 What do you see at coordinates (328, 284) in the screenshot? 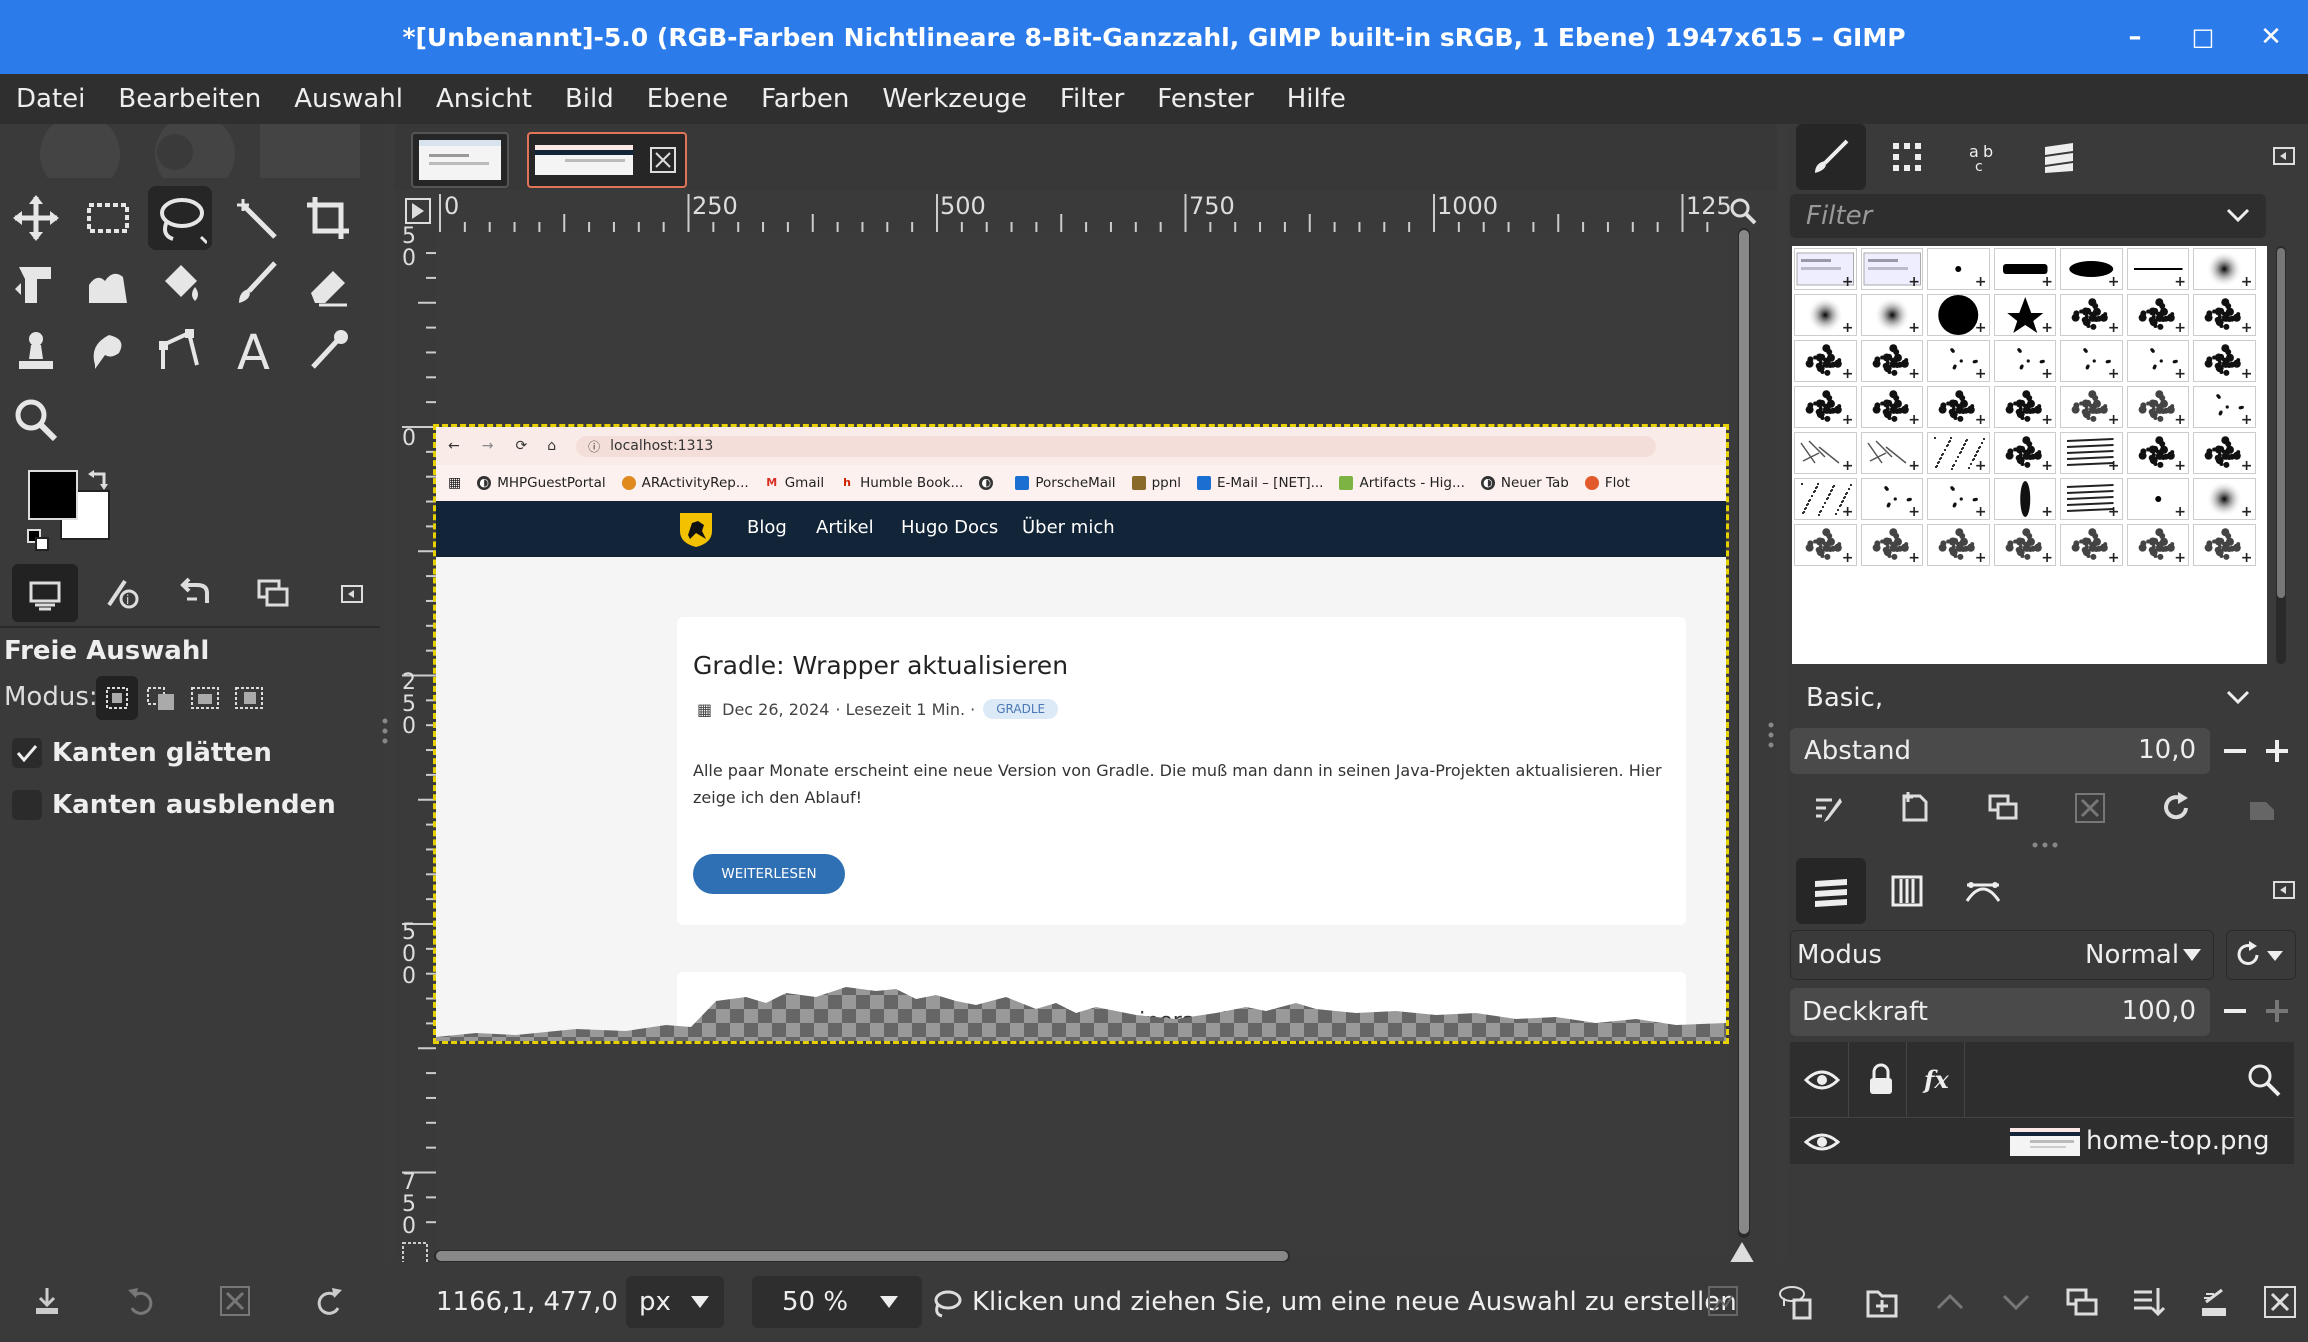
I see `eraser-tool-icon` at bounding box center [328, 284].